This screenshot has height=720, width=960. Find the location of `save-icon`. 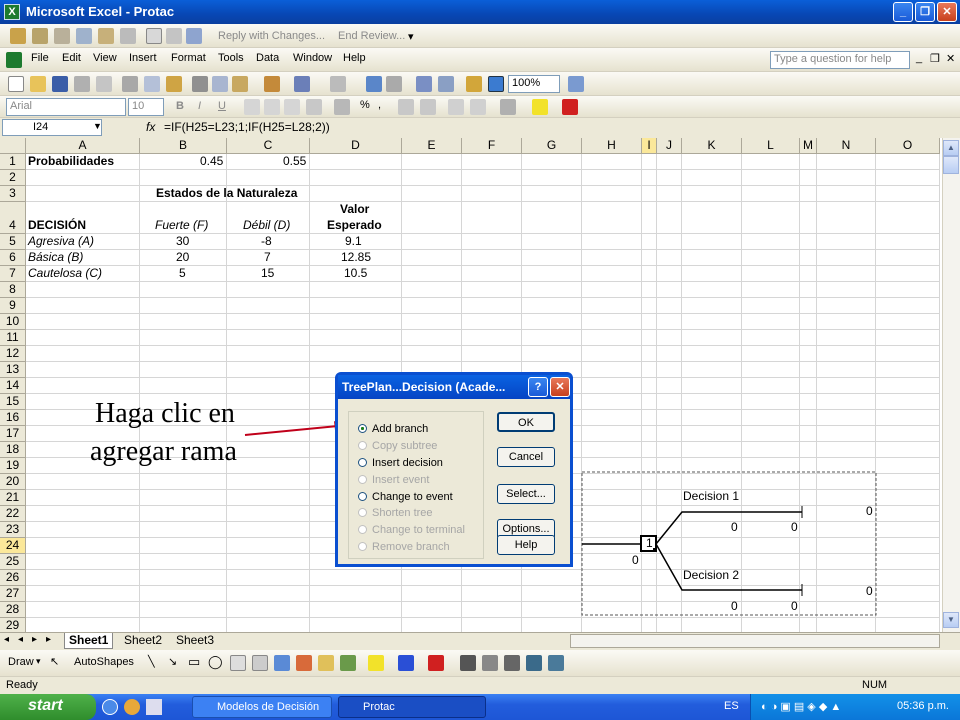

save-icon is located at coordinates (60, 84).